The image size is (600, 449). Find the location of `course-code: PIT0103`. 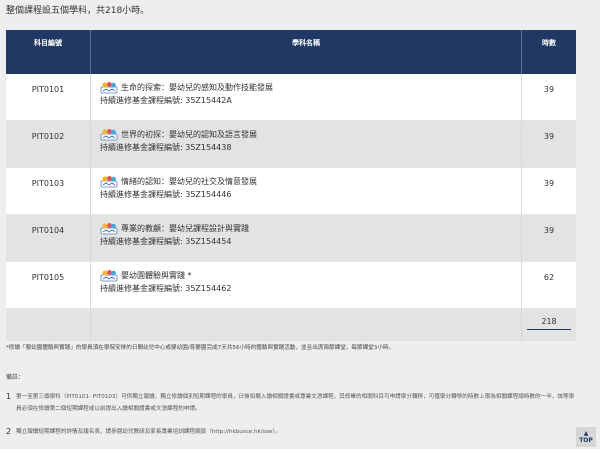

course-code: PIT0103 is located at coordinates (48, 191).